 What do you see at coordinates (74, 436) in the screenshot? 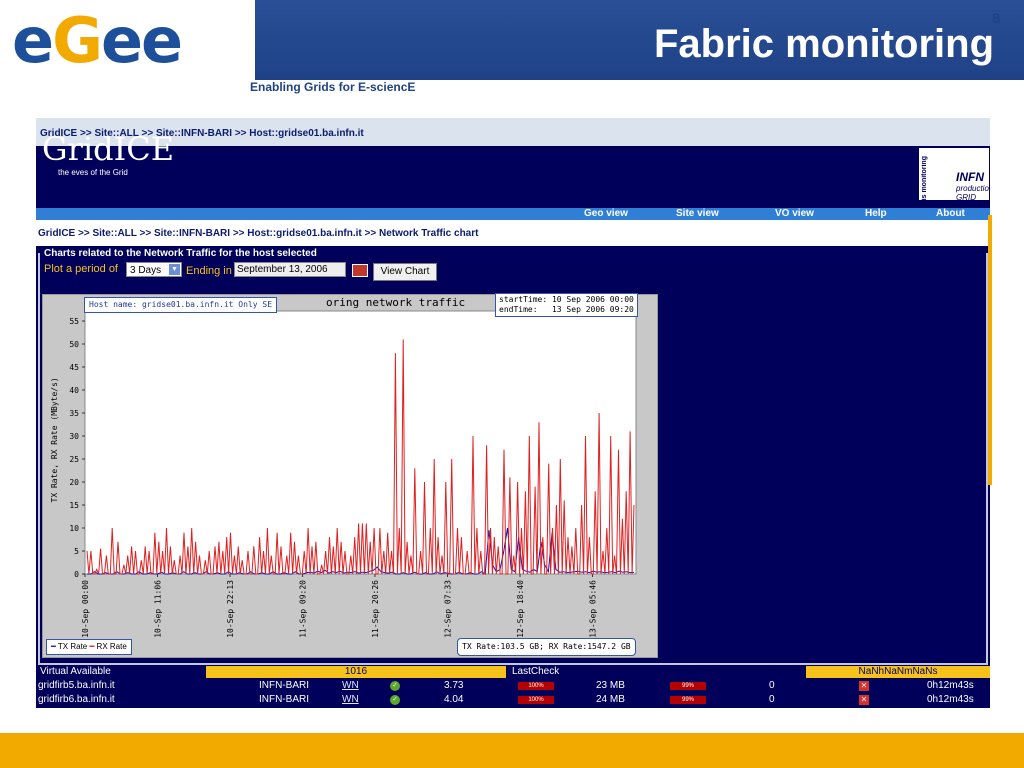
I see `y-tick-label: 30` at bounding box center [74, 436].